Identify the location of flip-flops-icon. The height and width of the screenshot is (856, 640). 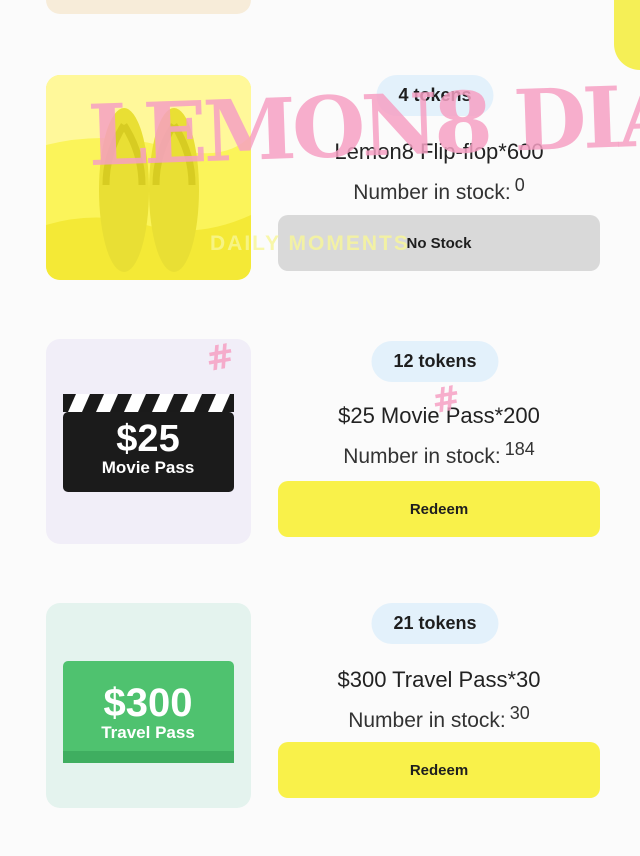
(148, 177).